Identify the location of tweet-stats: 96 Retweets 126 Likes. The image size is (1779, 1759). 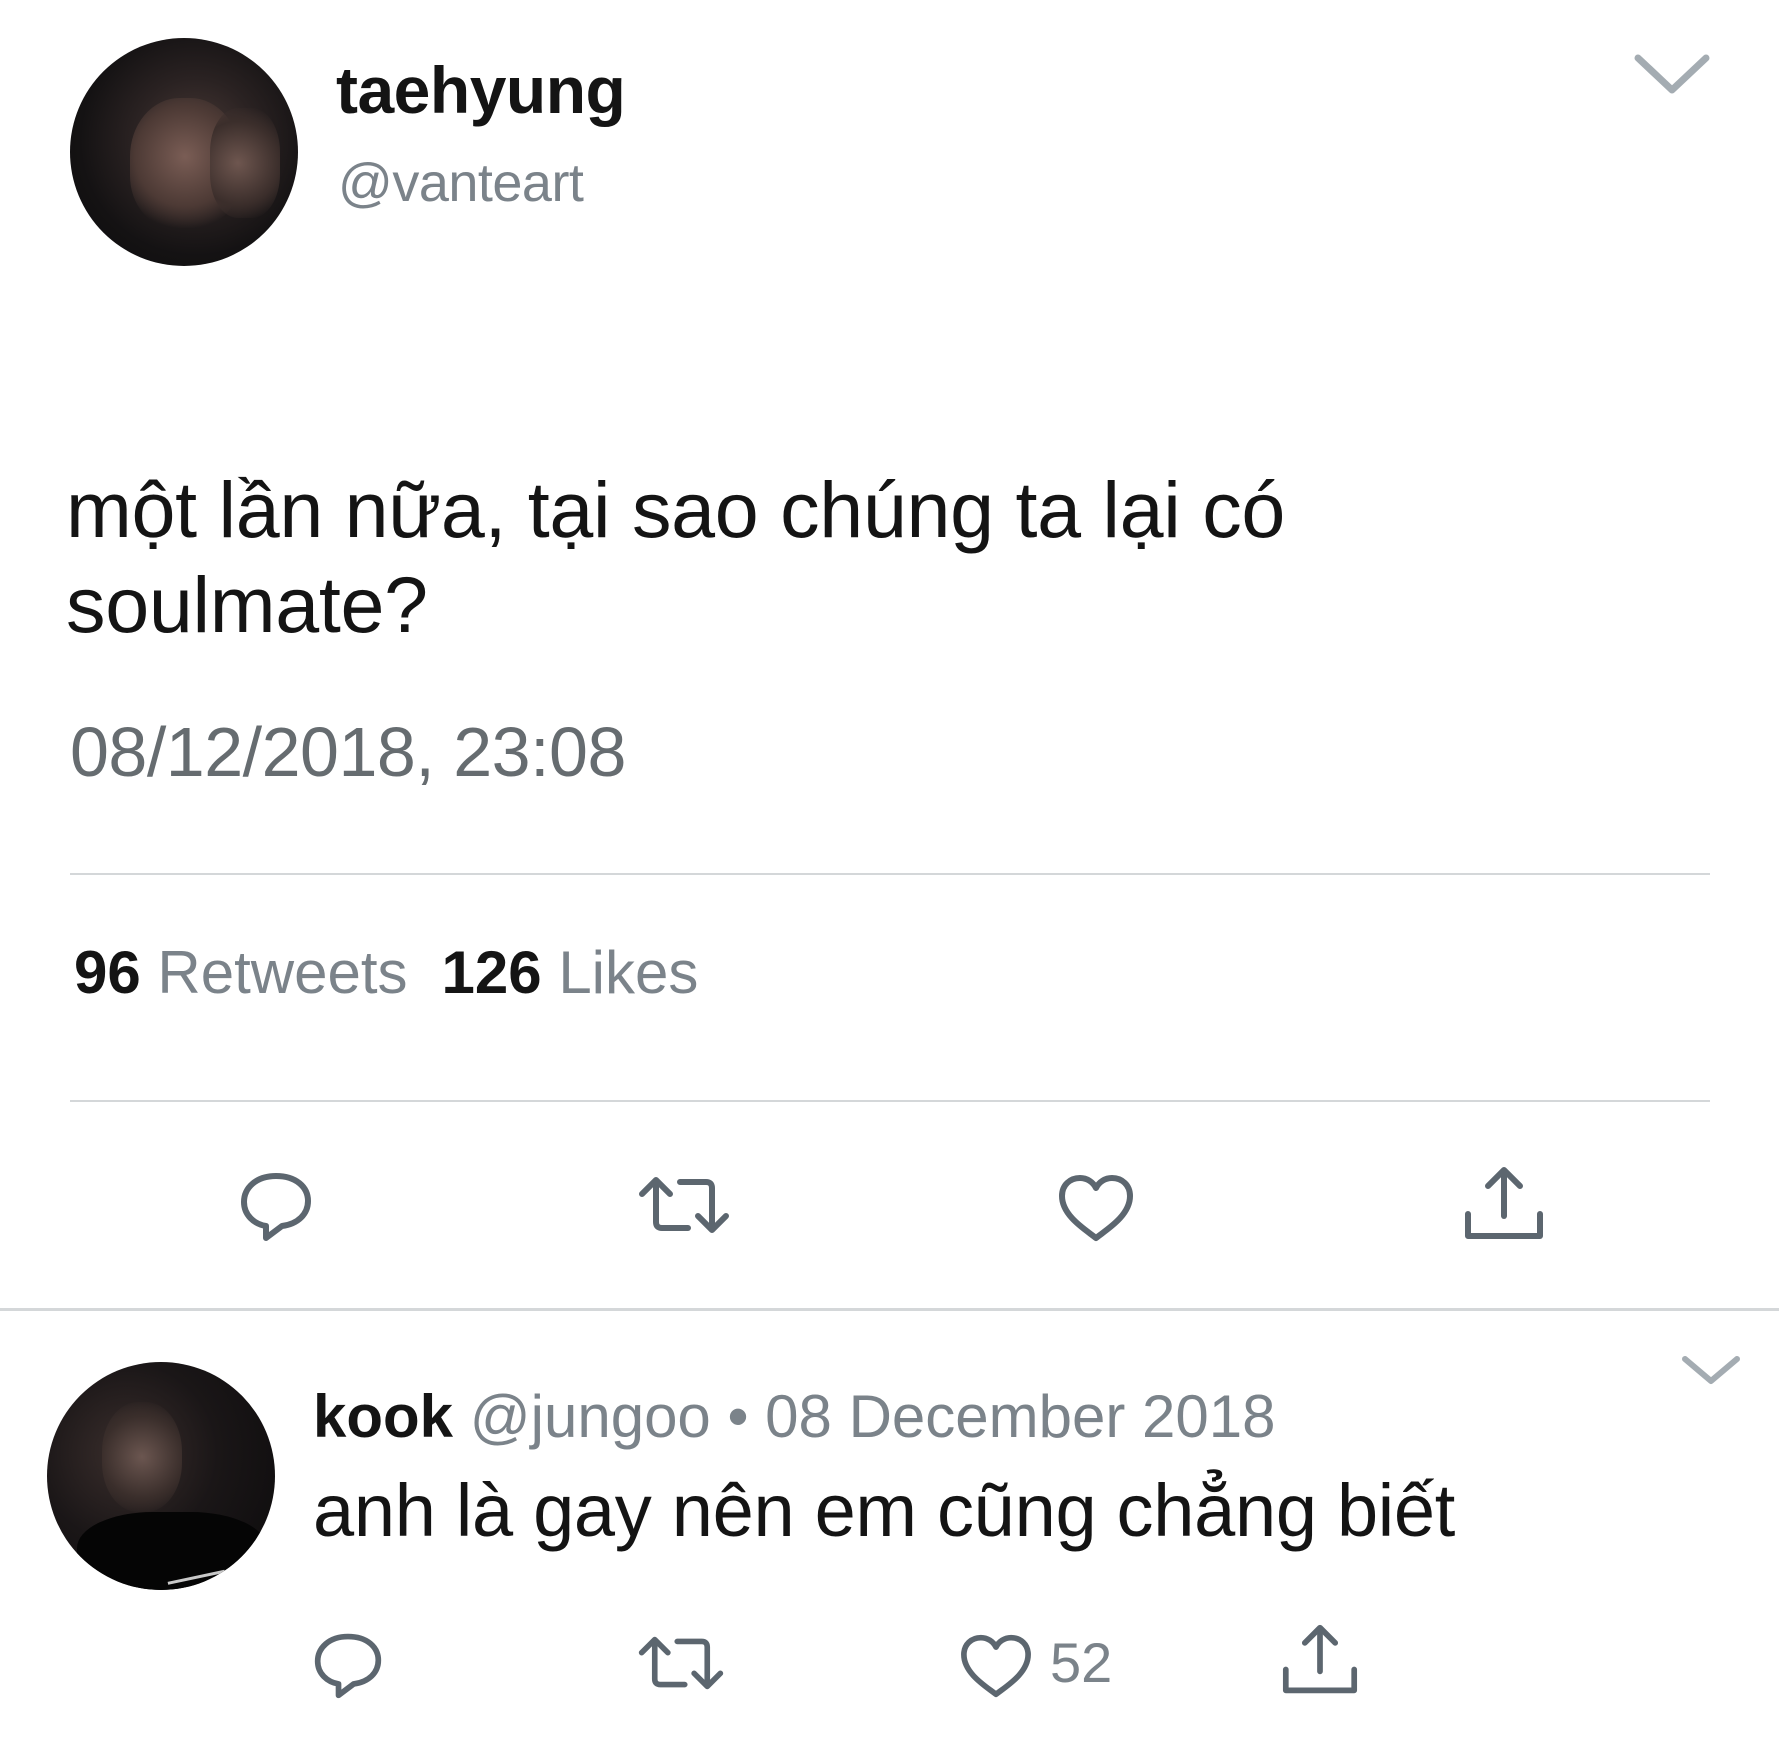
(386, 972).